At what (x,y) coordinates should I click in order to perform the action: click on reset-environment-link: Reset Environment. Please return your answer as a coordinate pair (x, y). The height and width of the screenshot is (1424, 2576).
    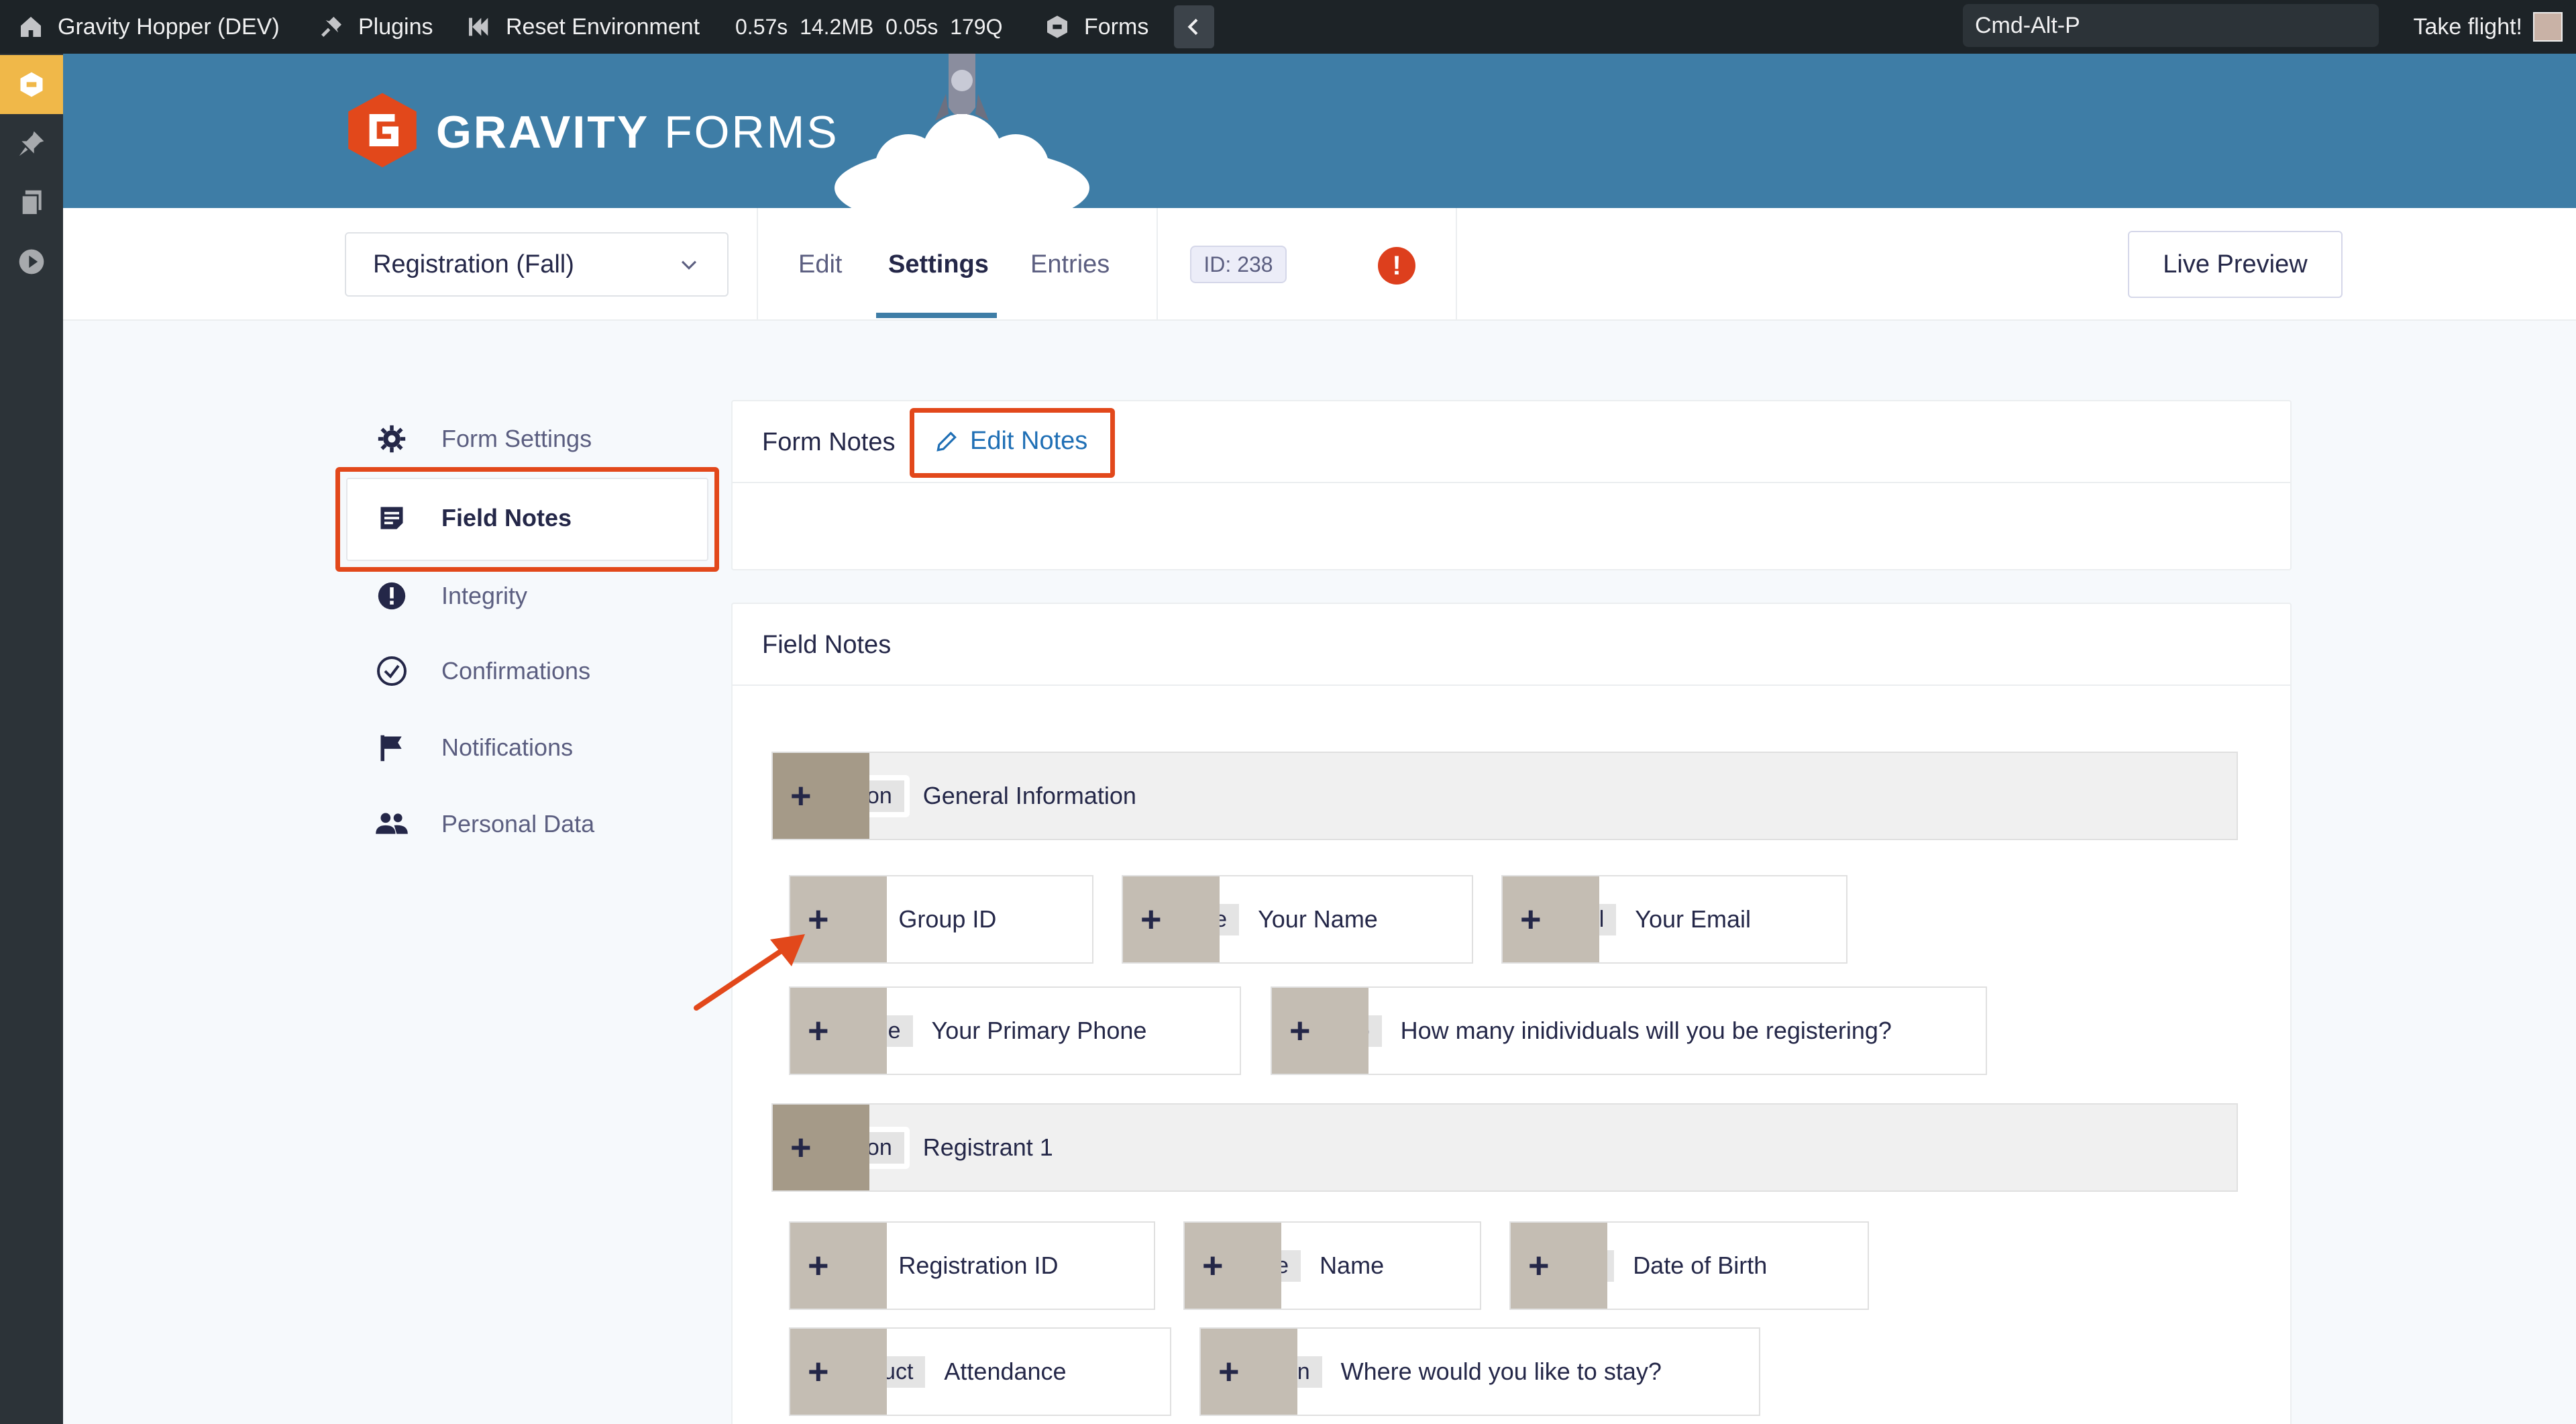
    Looking at the image, I should click on (583, 27).